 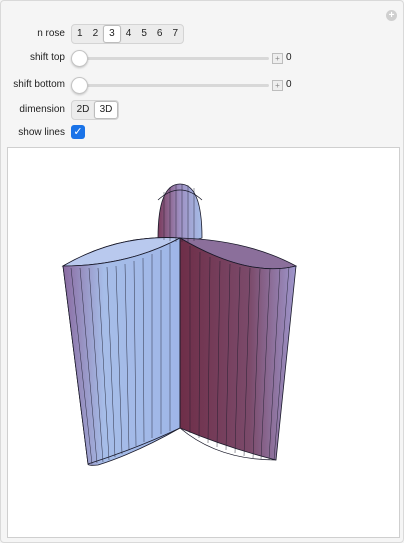 I want to click on plus-circle-icon: +, so click(x=391, y=15).